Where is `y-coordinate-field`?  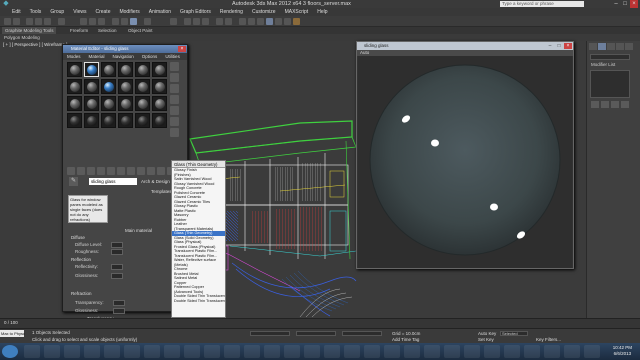 y-coordinate-field is located at coordinates (316, 333).